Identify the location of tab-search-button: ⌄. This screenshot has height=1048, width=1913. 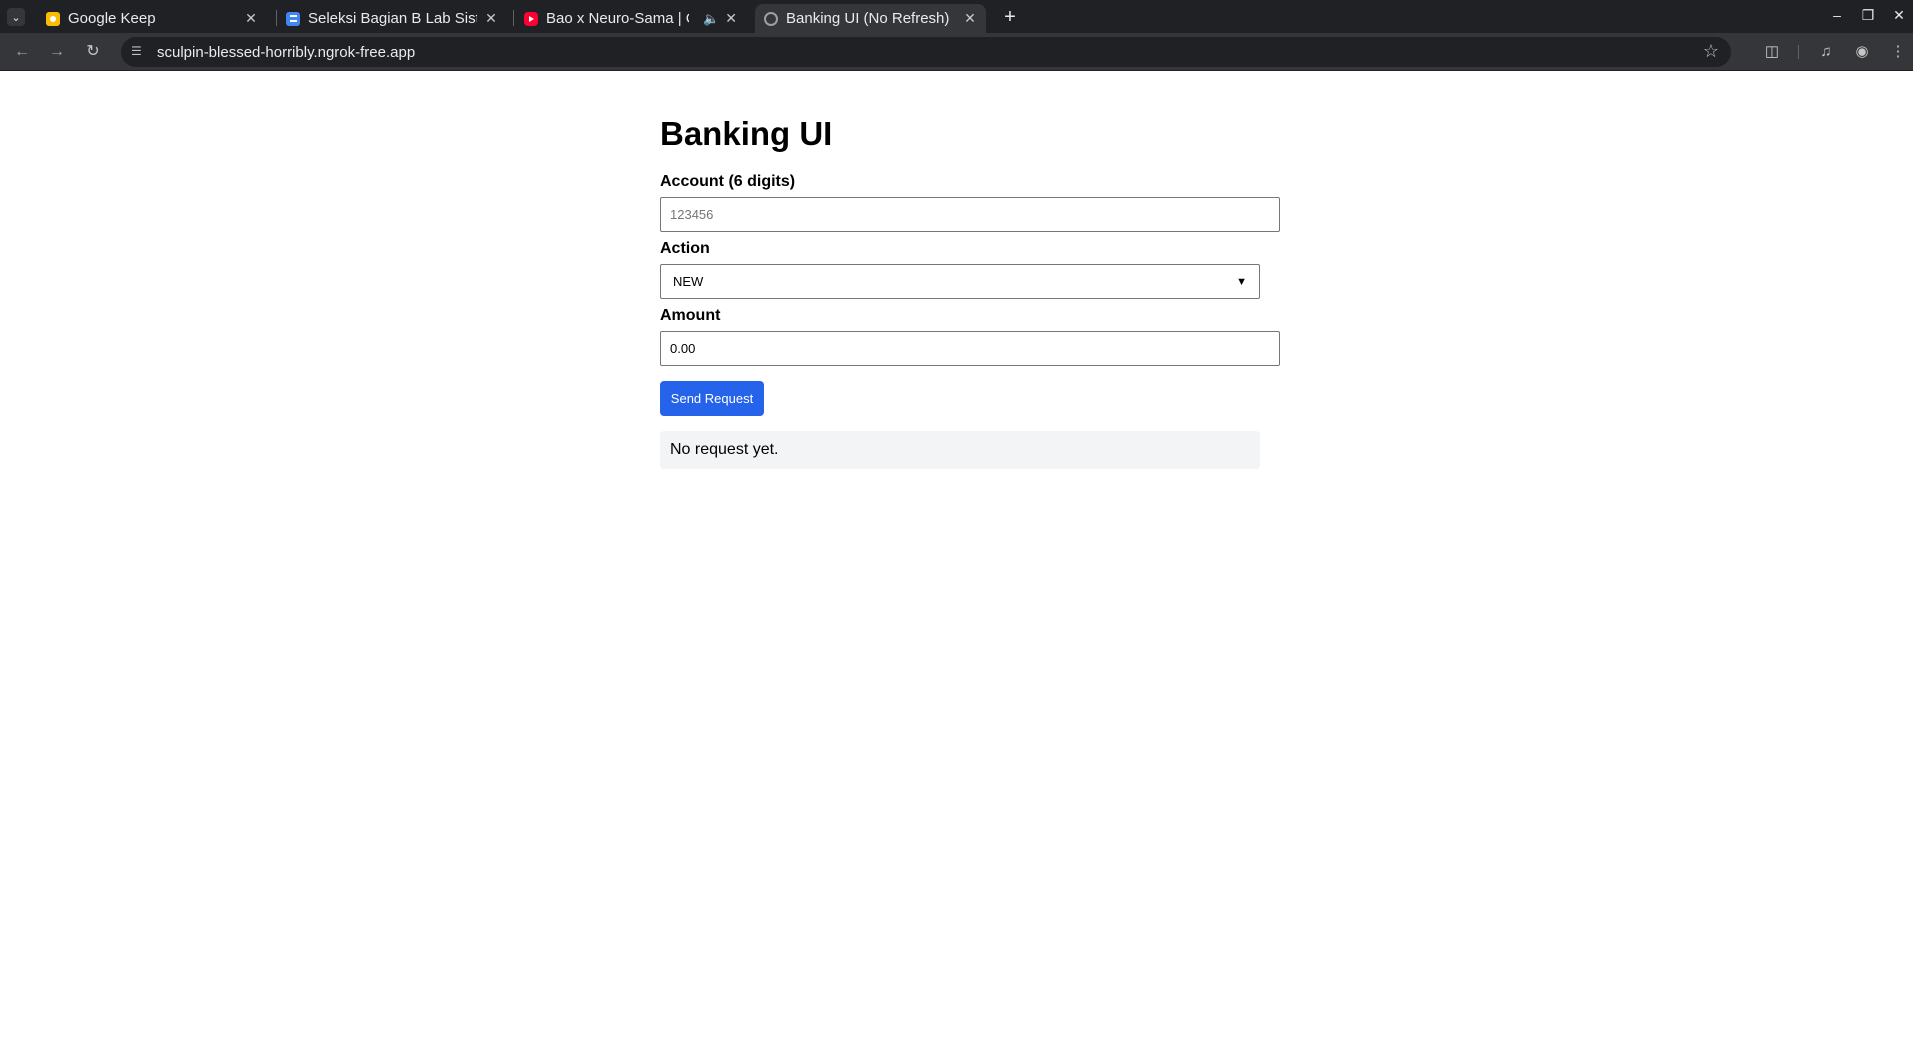
(16, 17).